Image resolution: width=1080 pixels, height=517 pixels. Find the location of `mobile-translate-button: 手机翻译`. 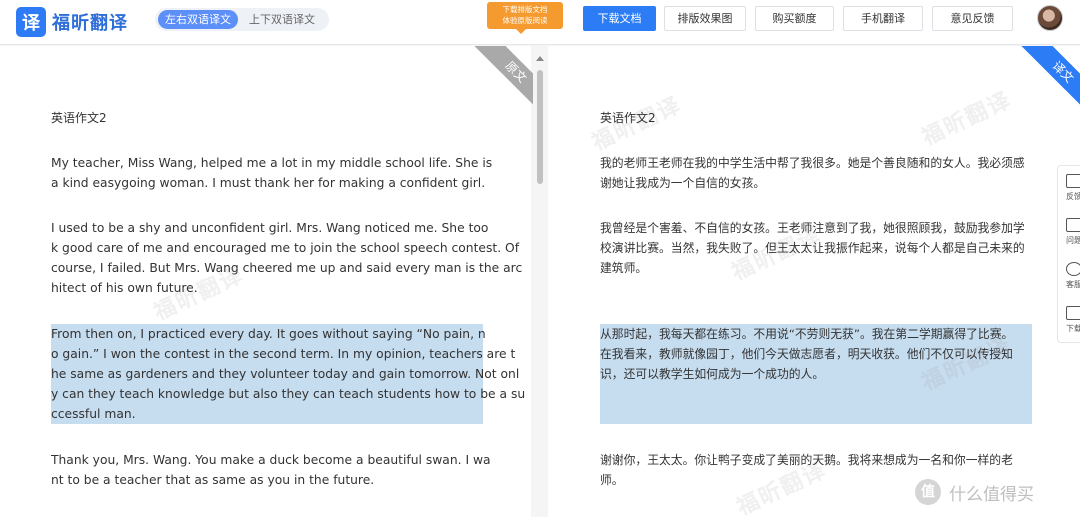

mobile-translate-button: 手机翻译 is located at coordinates (883, 18).